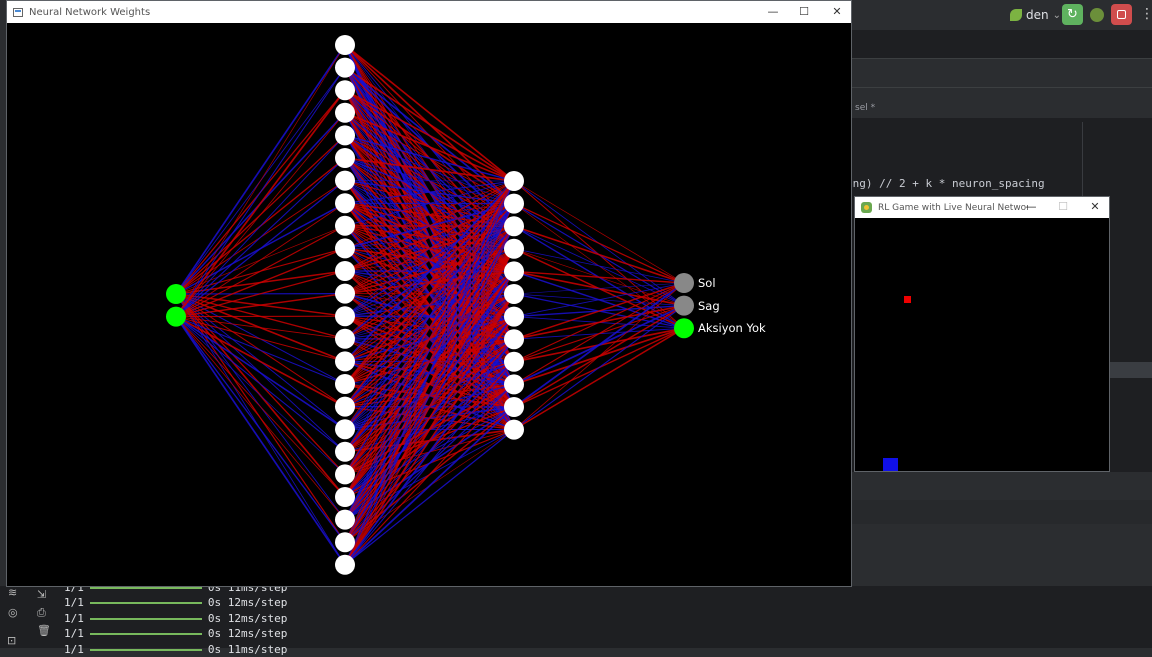 The image size is (1152, 657). I want to click on print-icon: ⎙, so click(41, 613).